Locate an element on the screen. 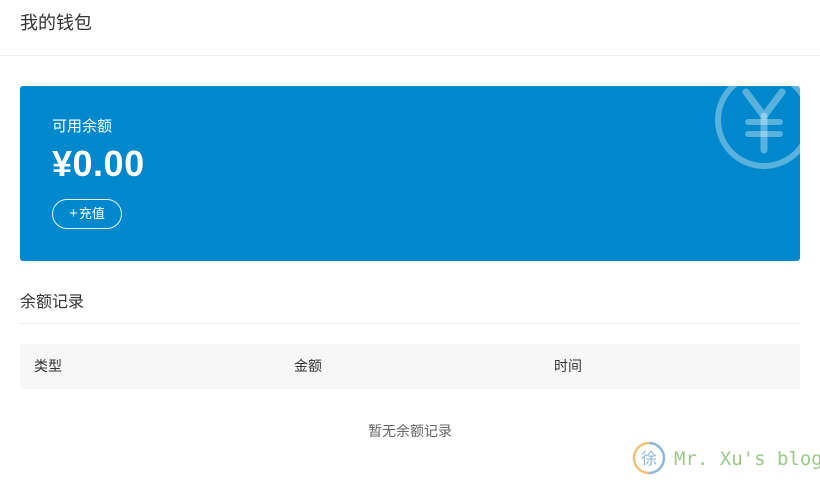 Image resolution: width=820 pixels, height=493 pixels. recharge-label: 充值 is located at coordinates (91, 213).